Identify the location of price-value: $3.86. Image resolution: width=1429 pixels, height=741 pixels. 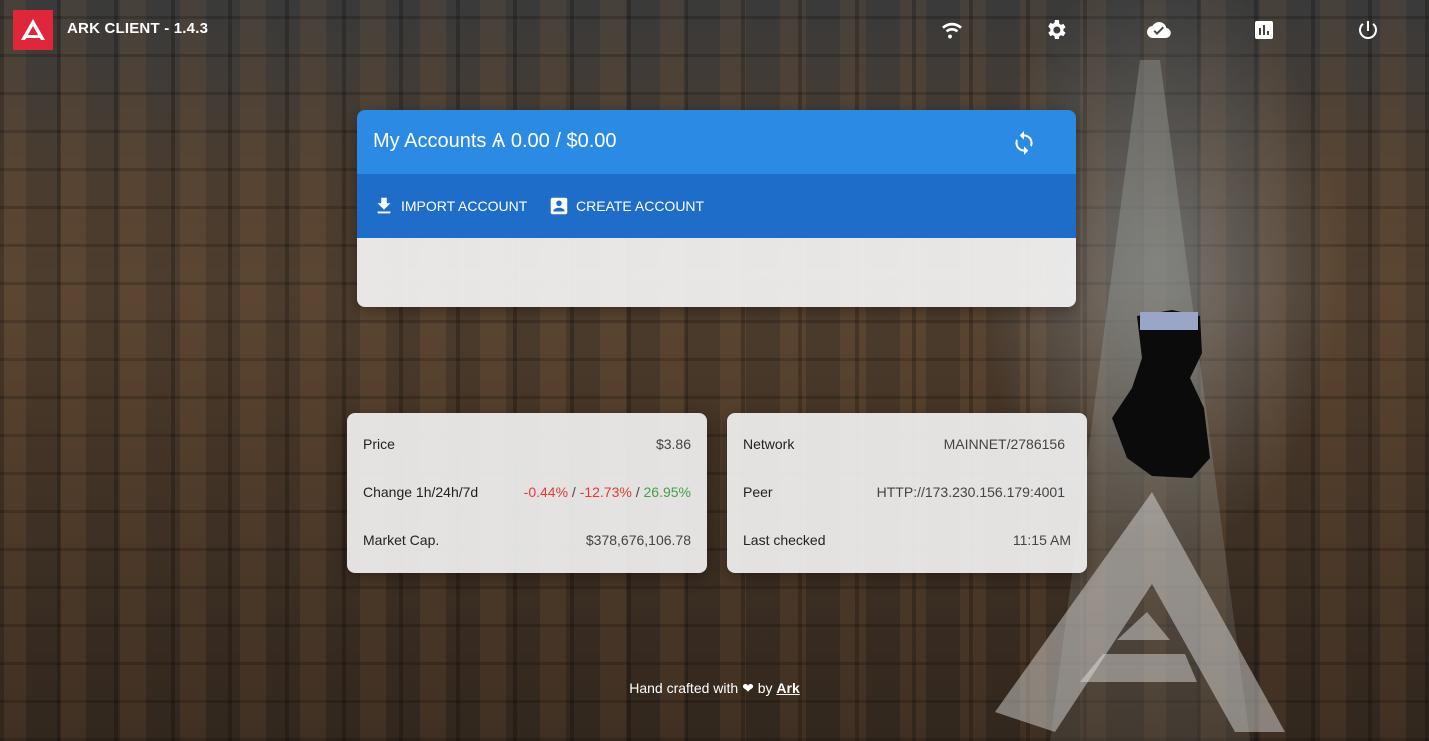
(673, 444).